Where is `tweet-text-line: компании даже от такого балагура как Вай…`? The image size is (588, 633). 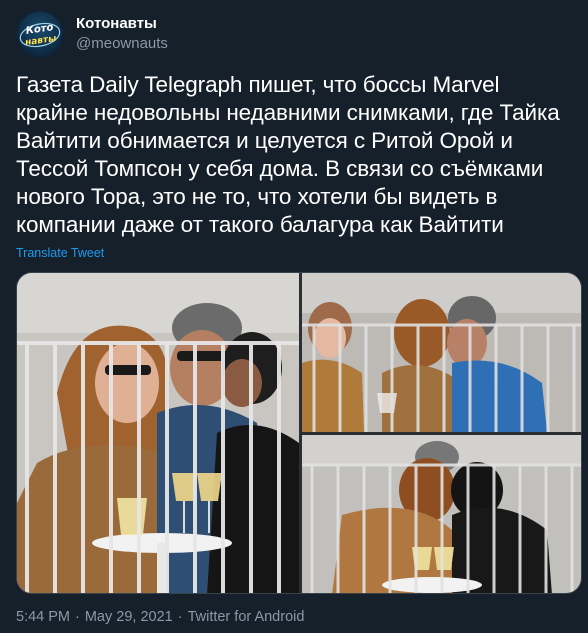
tweet-text-line: компании даже от такого балагура как Вай… is located at coordinates (260, 224).